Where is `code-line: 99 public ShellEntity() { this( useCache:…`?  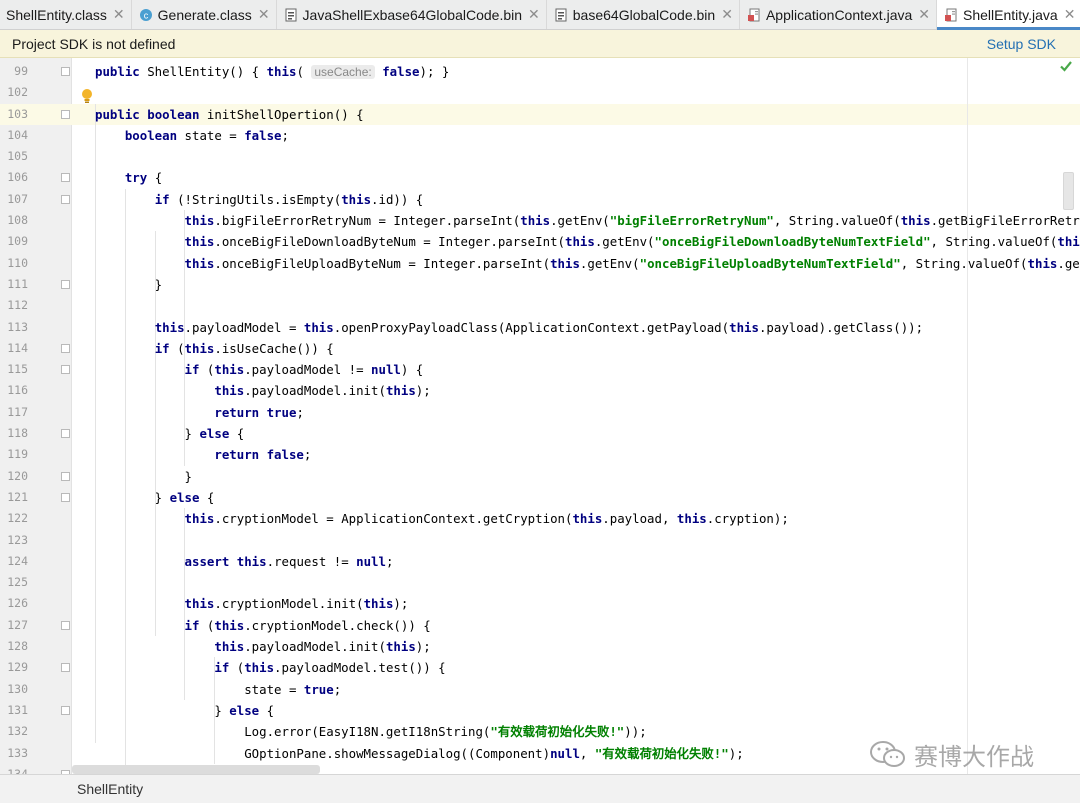 code-line: 99 public ShellEntity() { this( useCache:… is located at coordinates (540, 71).